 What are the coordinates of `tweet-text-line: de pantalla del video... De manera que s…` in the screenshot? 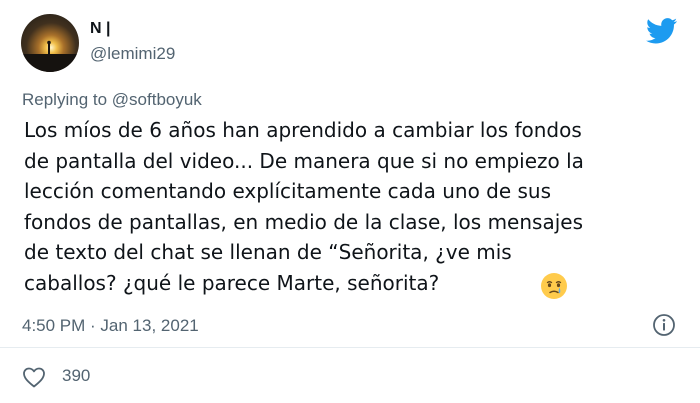 It's located at (304, 160).